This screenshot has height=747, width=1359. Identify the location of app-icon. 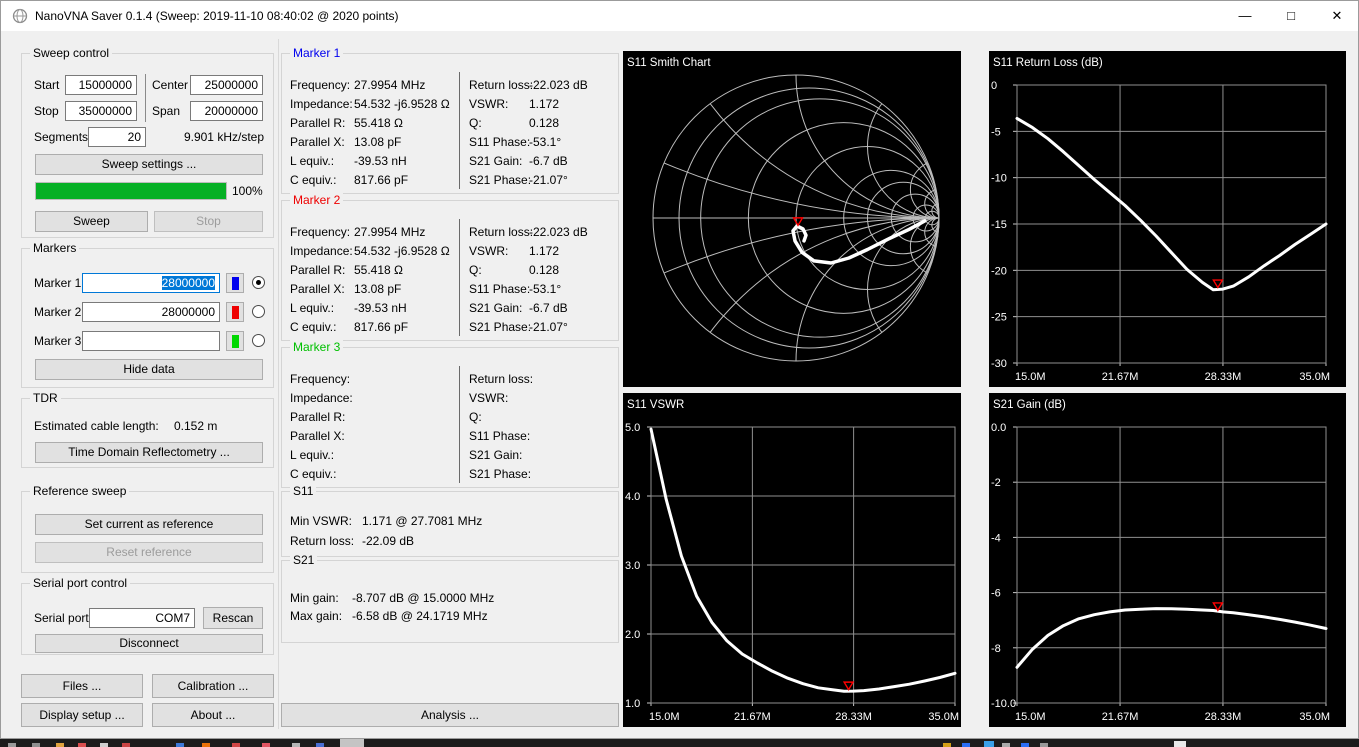
(20, 16).